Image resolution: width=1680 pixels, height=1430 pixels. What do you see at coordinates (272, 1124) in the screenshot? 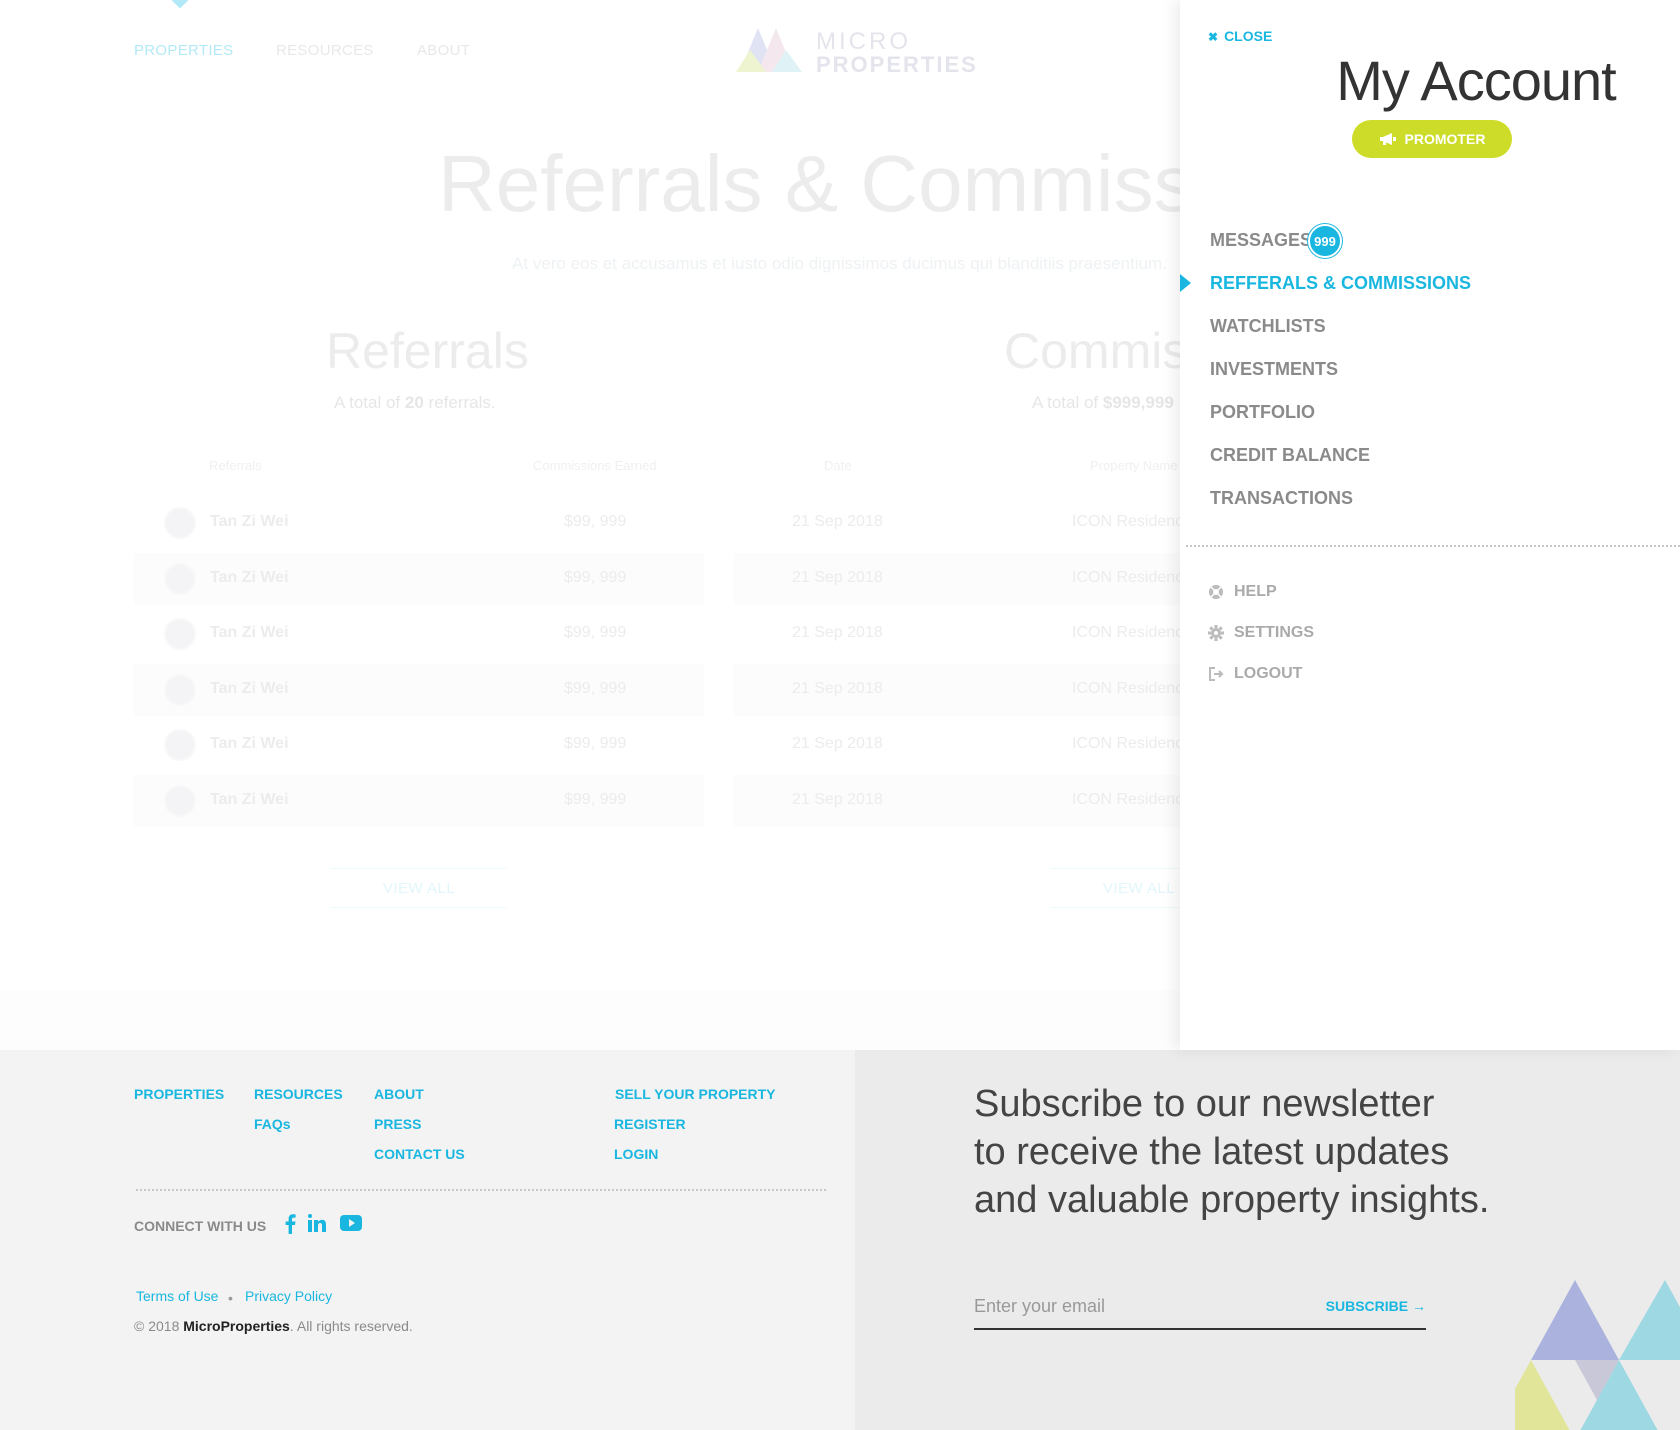
I see `footer-link-faqs: FAQs` at bounding box center [272, 1124].